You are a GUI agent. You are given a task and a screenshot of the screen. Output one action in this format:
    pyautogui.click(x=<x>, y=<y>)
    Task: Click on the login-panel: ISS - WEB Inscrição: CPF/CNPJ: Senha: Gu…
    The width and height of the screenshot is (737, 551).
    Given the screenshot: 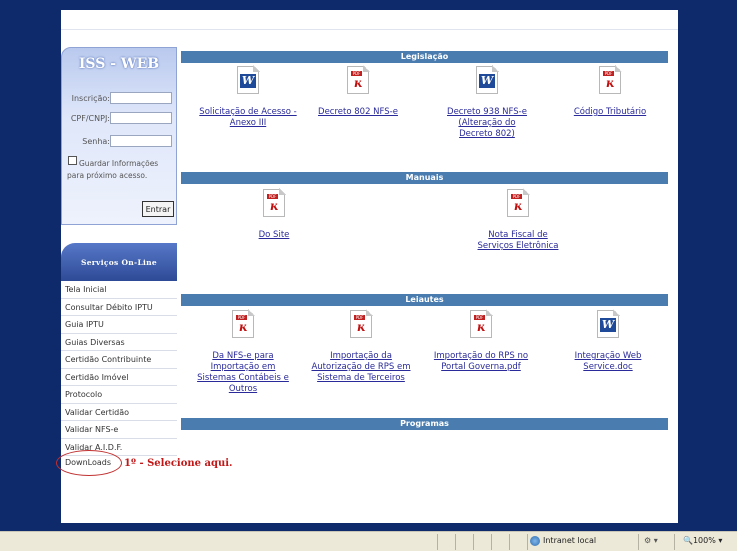 What is the action you would take?
    pyautogui.click(x=119, y=136)
    